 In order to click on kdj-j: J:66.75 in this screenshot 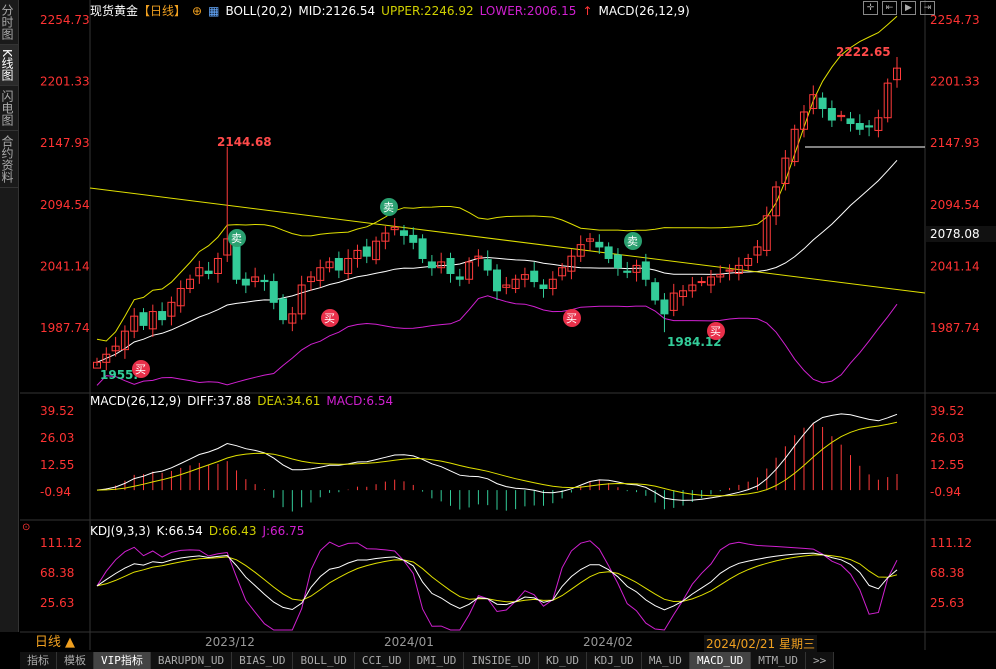, I will do `click(283, 531)`.